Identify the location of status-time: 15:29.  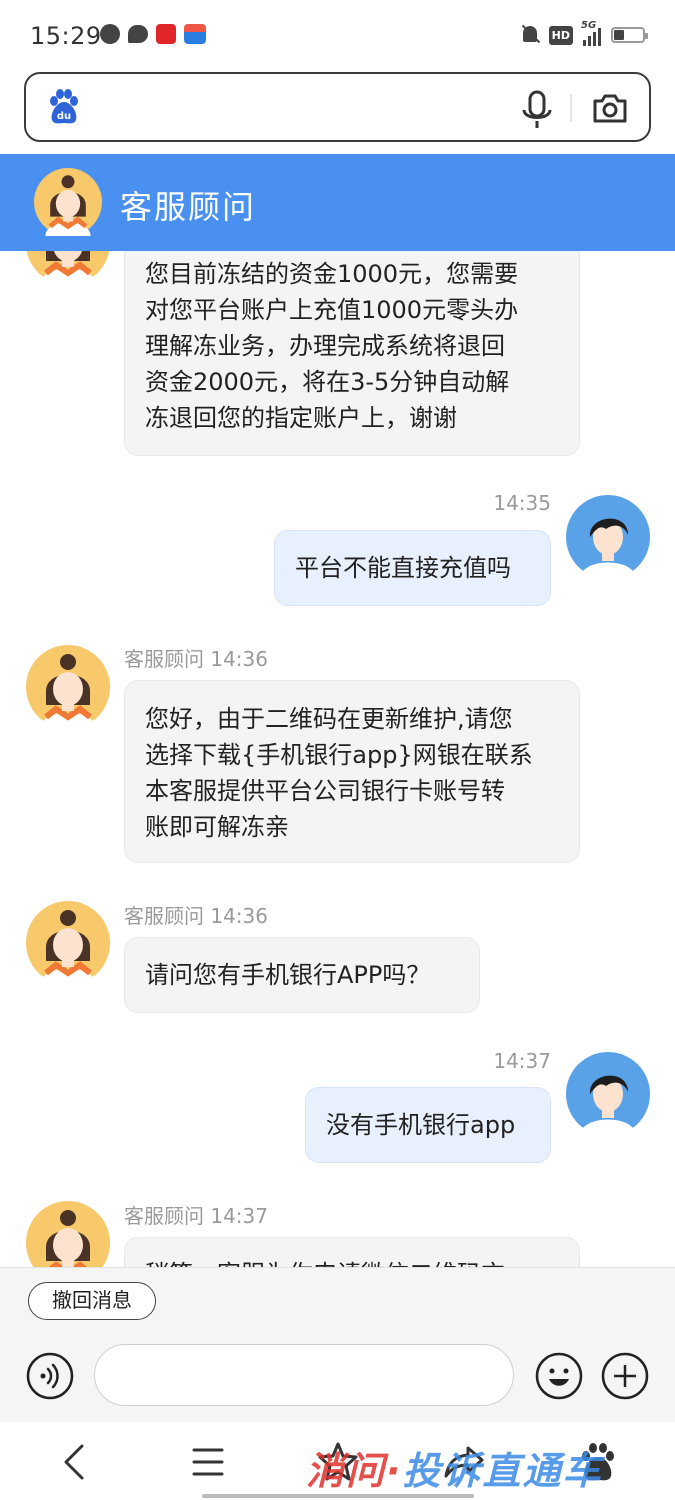
(66, 36).